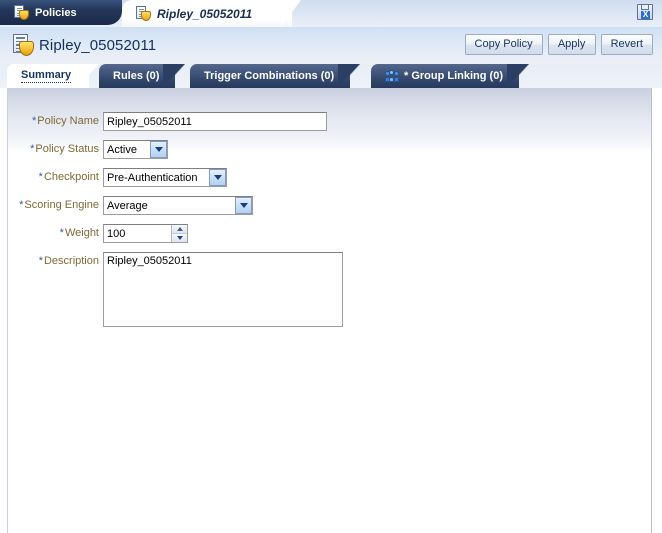 This screenshot has width=662, height=533. Describe the element at coordinates (67, 149) in the screenshot. I see `policy-status-label-text: Policy Status` at that location.